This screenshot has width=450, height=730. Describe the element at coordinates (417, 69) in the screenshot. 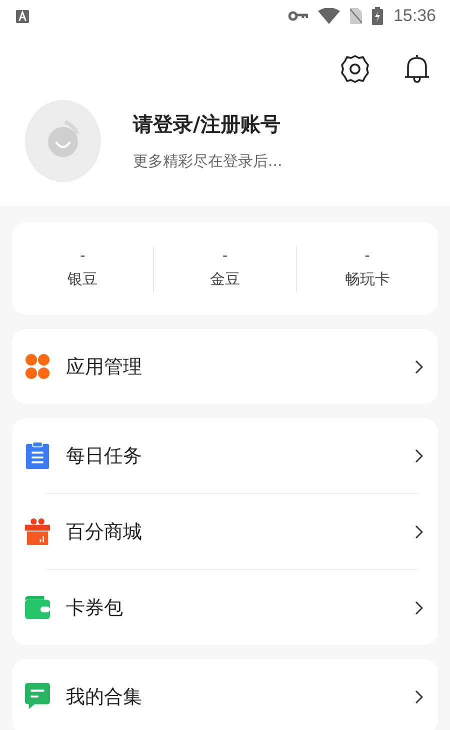

I see `notification-bell-icon` at that location.